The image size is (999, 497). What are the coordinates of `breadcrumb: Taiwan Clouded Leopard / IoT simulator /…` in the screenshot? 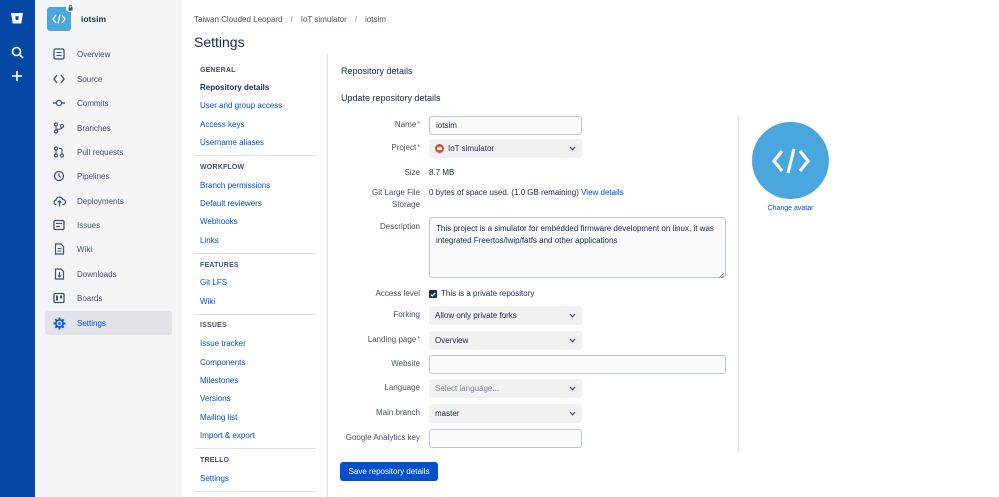 It's located at (290, 19).